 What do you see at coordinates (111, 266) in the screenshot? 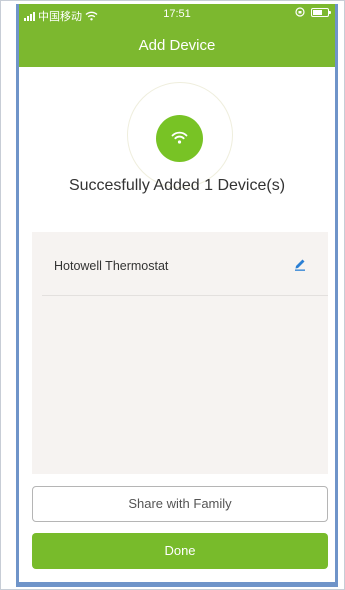
I see `device-name: Hotowell Thermostat` at bounding box center [111, 266].